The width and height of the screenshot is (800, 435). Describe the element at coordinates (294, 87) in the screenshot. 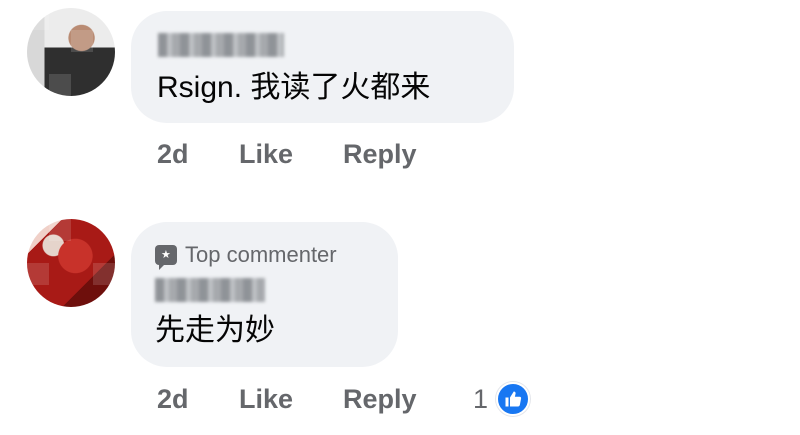

I see `comment-text: Rsign. 我读了火都来` at that location.